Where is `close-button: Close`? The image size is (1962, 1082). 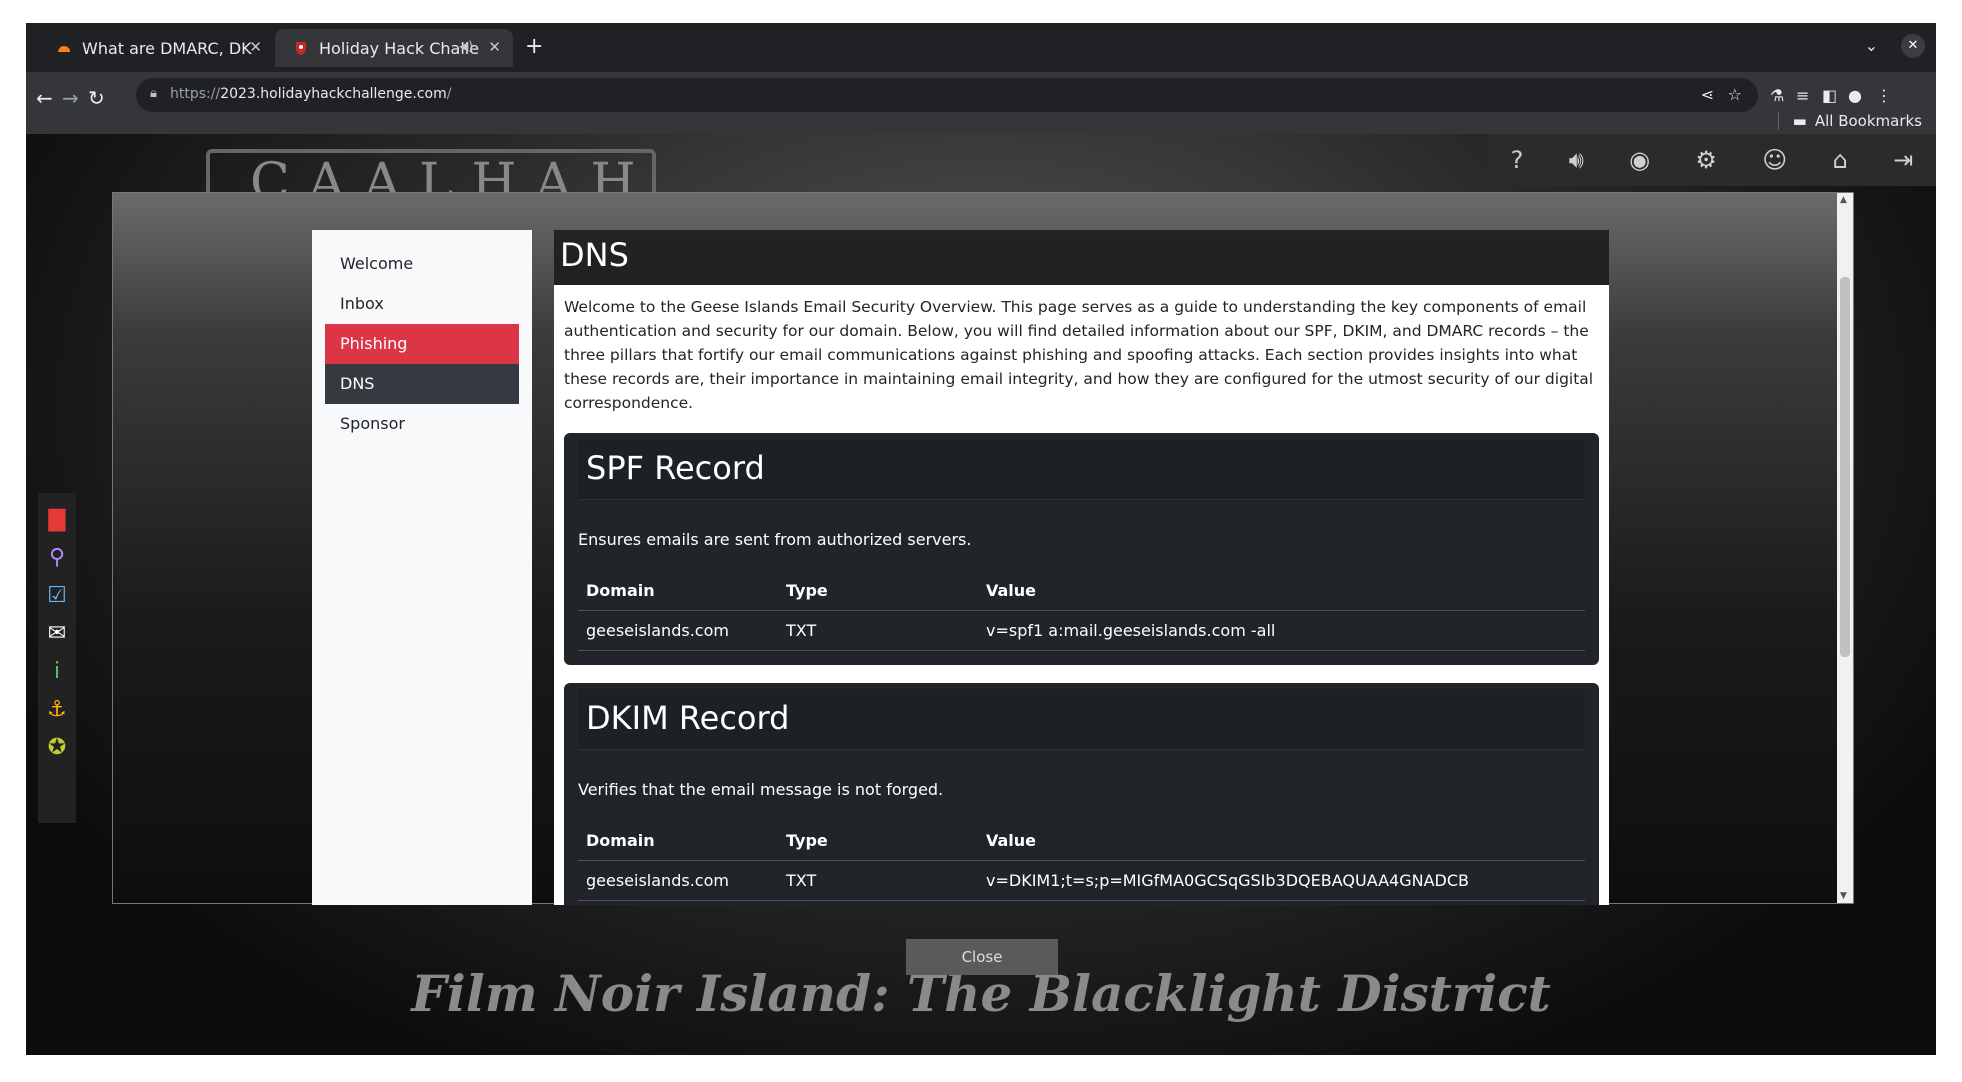 close-button: Close is located at coordinates (982, 957).